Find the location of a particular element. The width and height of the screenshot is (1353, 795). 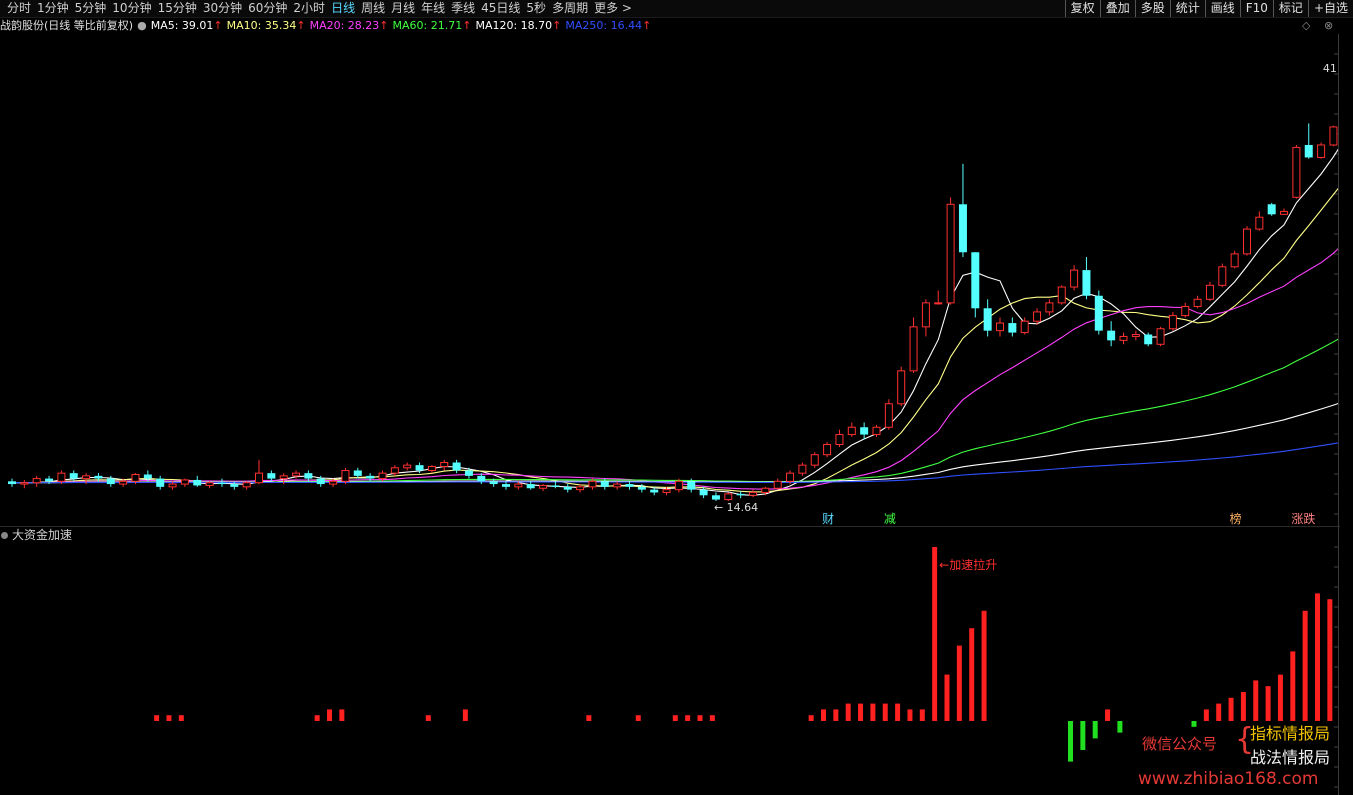

event-marker: 涨跌 is located at coordinates (1303, 518).